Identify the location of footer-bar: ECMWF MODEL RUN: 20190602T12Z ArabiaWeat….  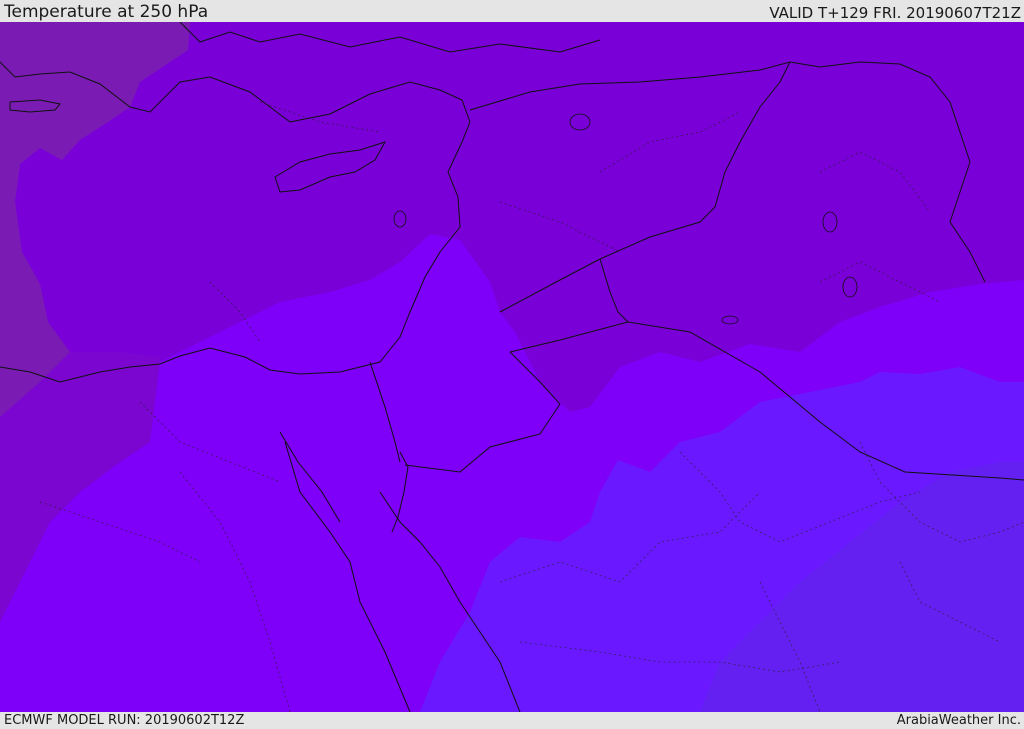
(512, 720).